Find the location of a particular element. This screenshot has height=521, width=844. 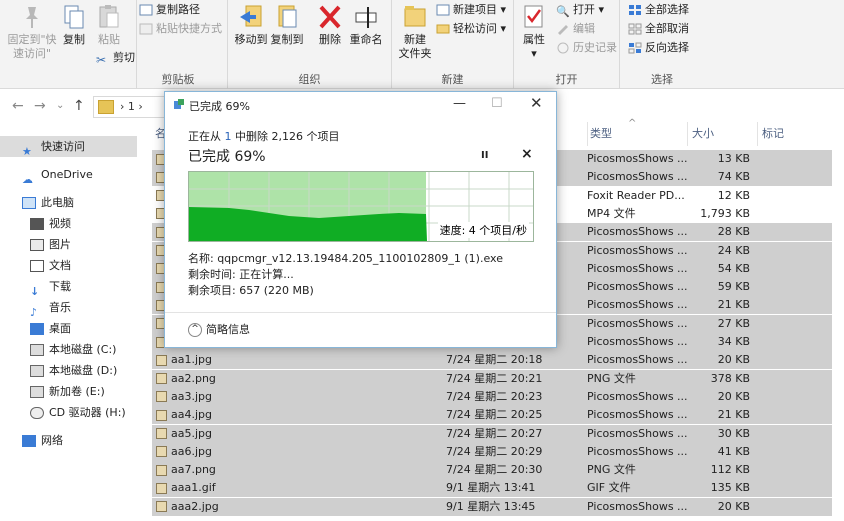

sidebar-item-documents: 文档 is located at coordinates (68, 265).